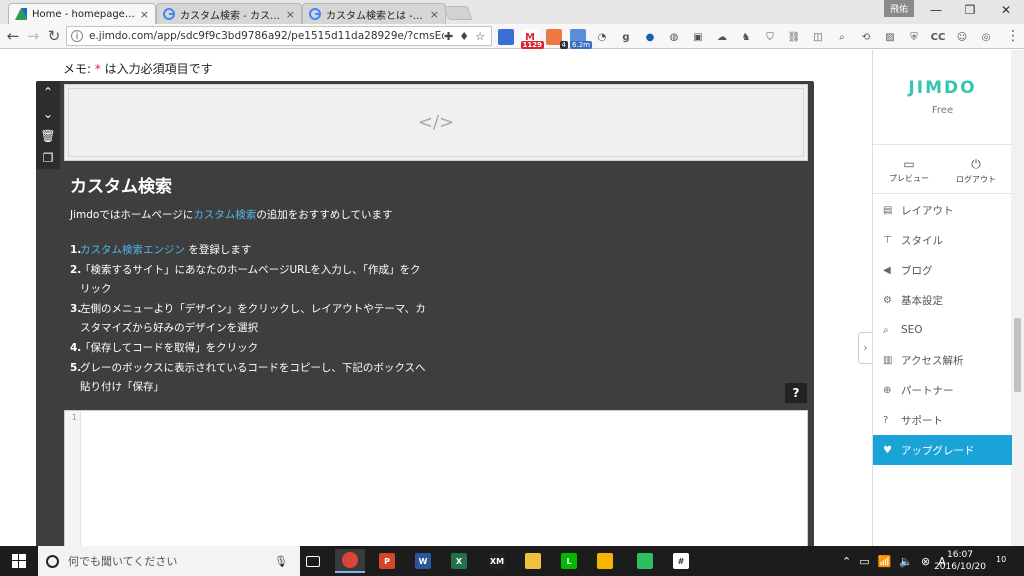 The width and height of the screenshot is (1024, 576). What do you see at coordinates (532, 39) in the screenshot?
I see `gmail-extension-icon: M 1129` at bounding box center [532, 39].